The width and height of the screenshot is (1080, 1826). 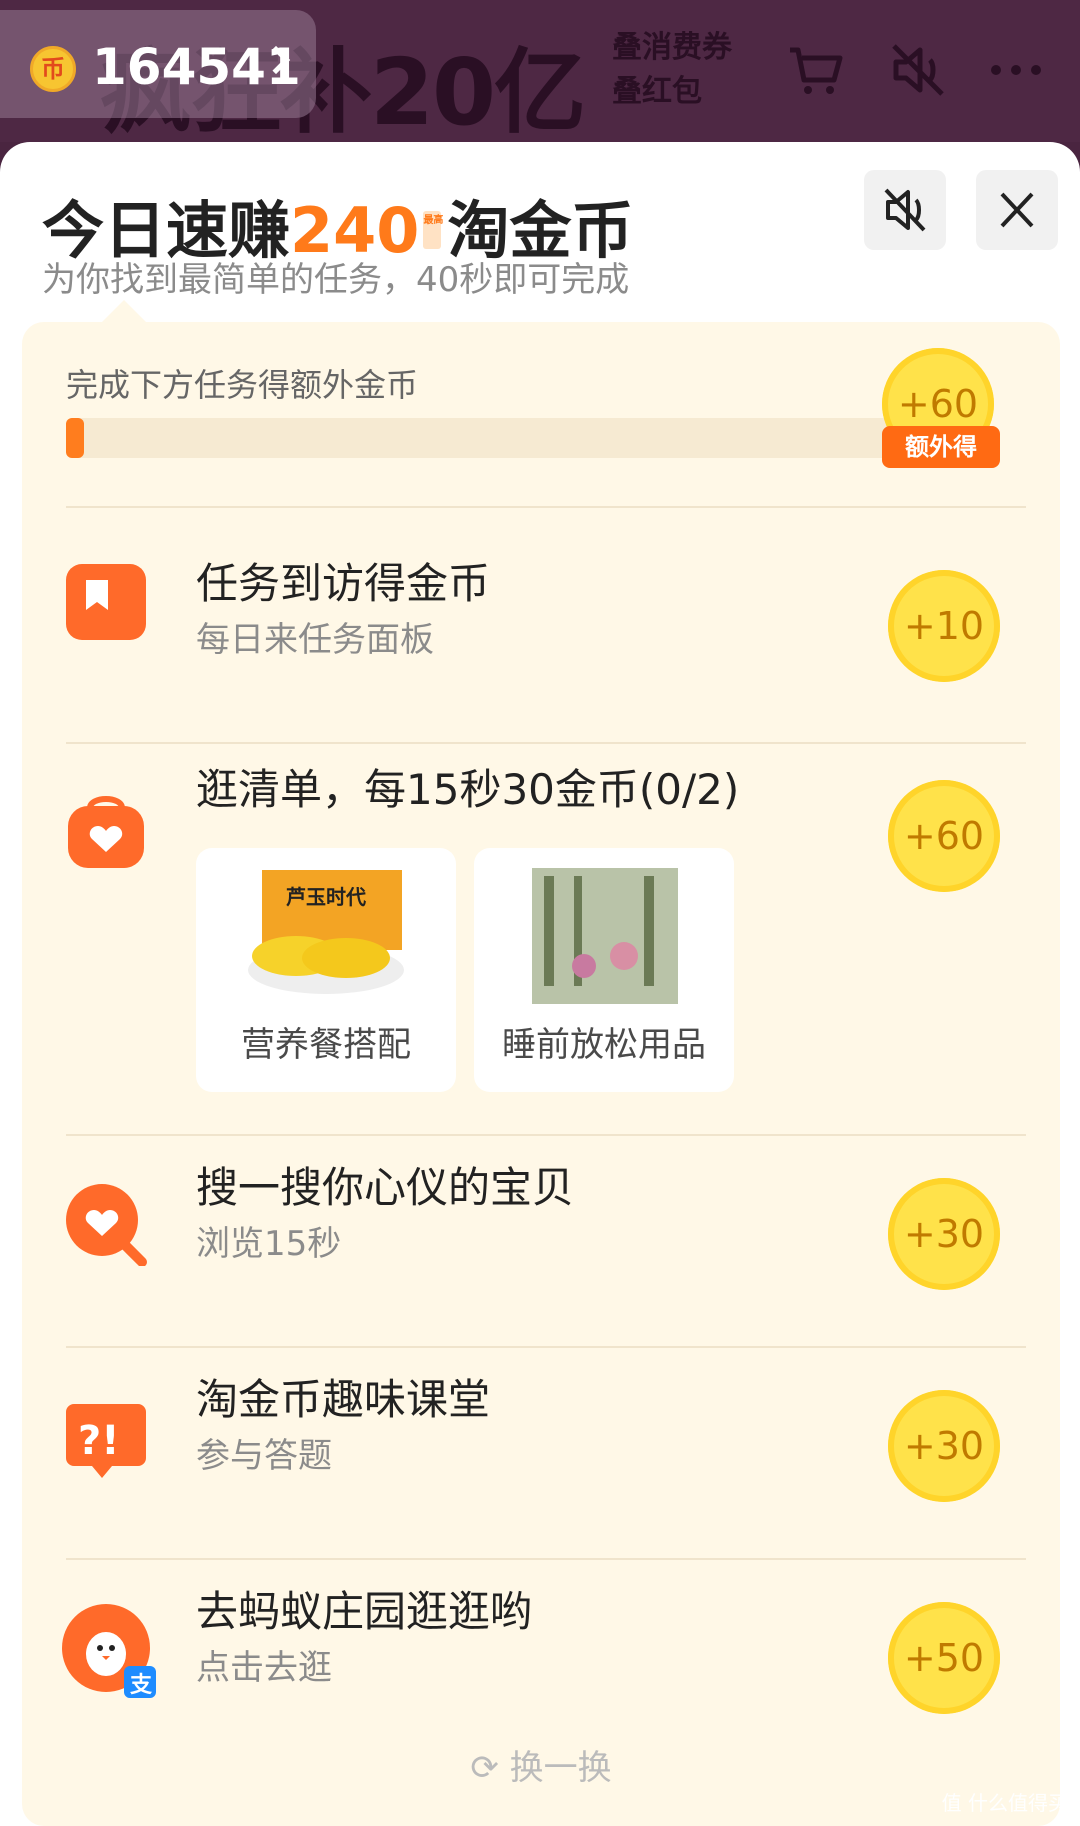 I want to click on ant-farm-chick-icon: 支, so click(x=109, y=1651).